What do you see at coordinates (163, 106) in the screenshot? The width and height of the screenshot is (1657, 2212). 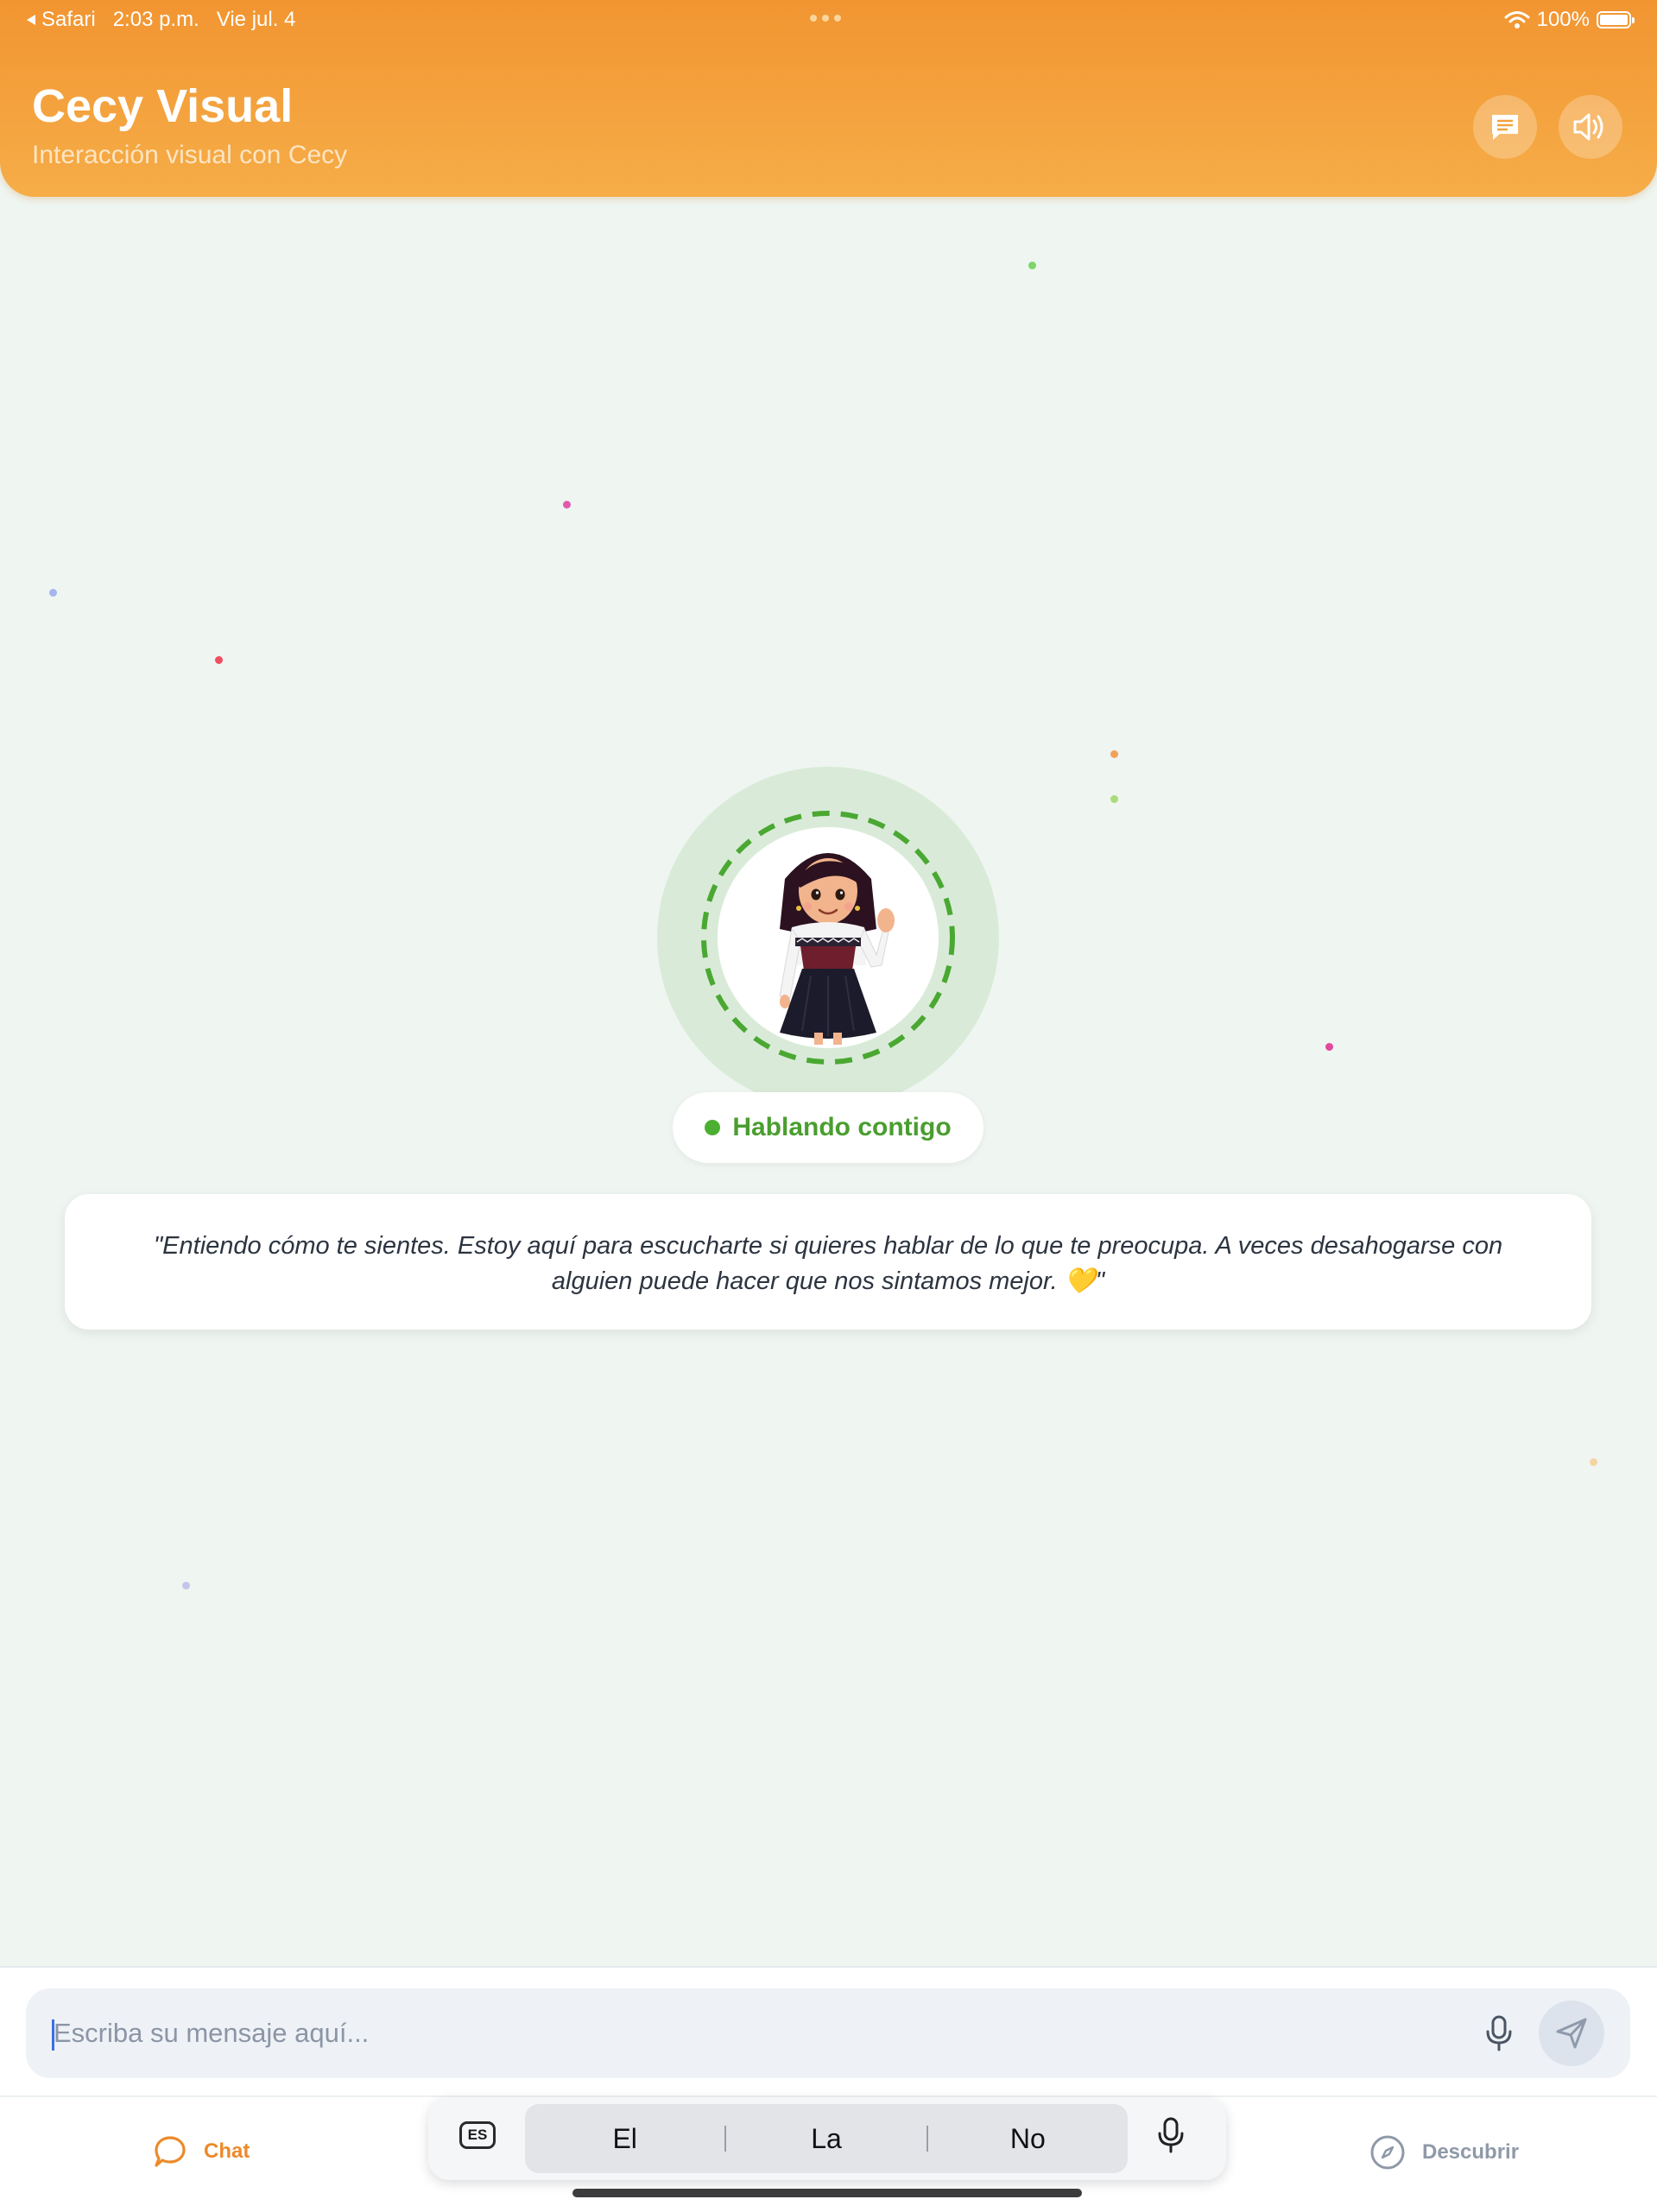 I see `page-title: Cecy Visual` at bounding box center [163, 106].